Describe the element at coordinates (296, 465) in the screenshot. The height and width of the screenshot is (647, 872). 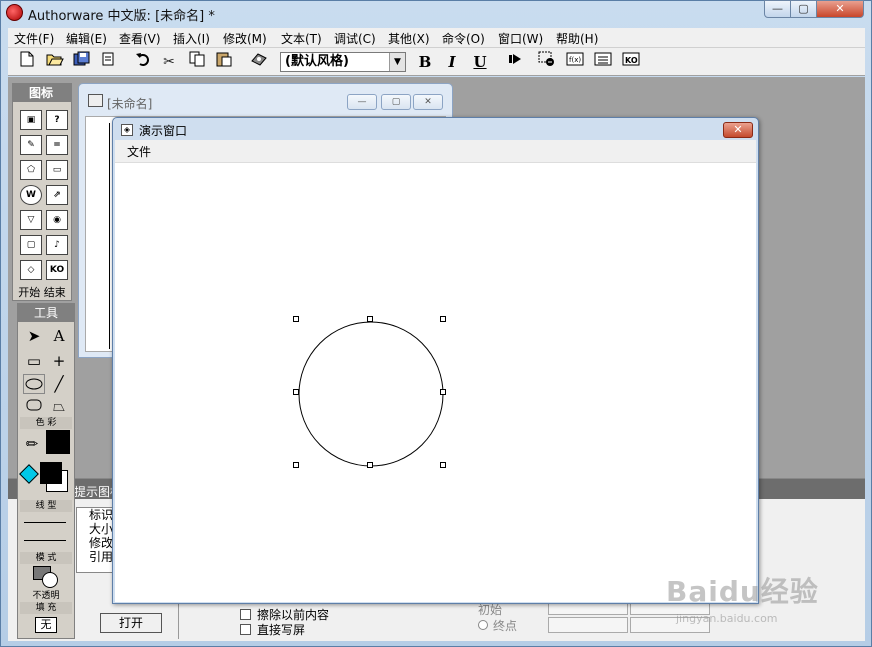
I see `resize-handle-bottom-left` at that location.